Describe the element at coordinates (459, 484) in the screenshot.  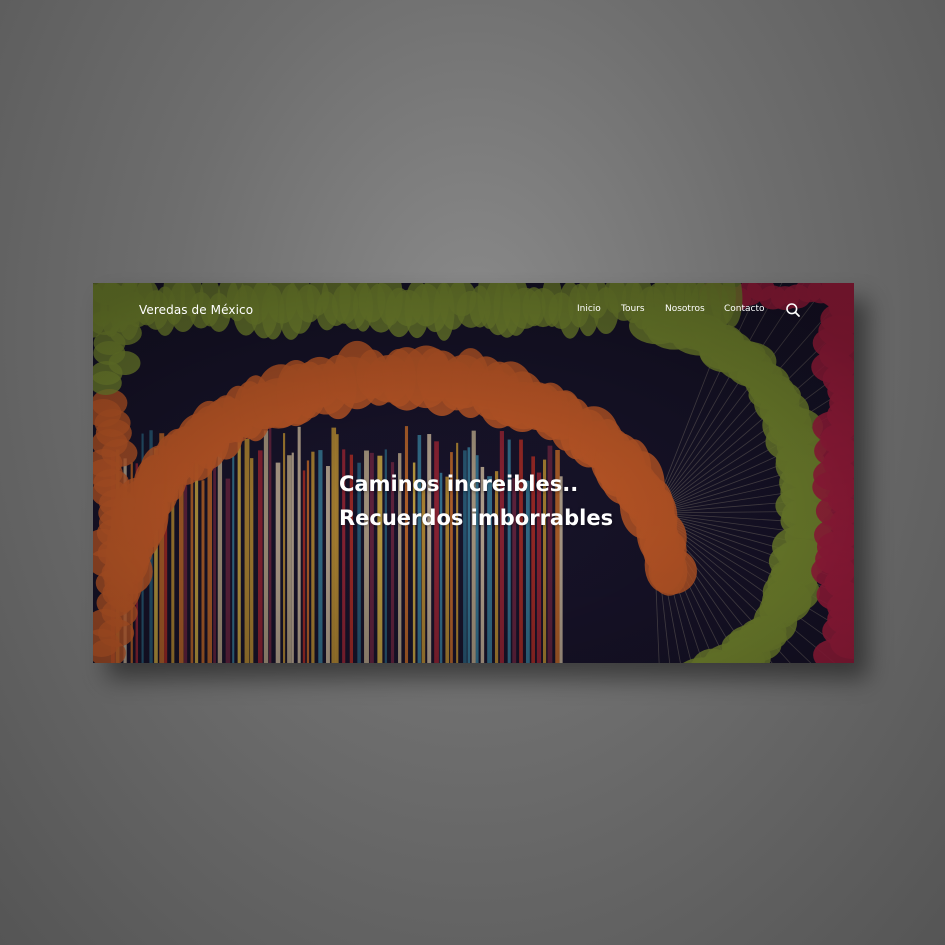
I see `hero-headline-line-1: Caminos increibles..` at that location.